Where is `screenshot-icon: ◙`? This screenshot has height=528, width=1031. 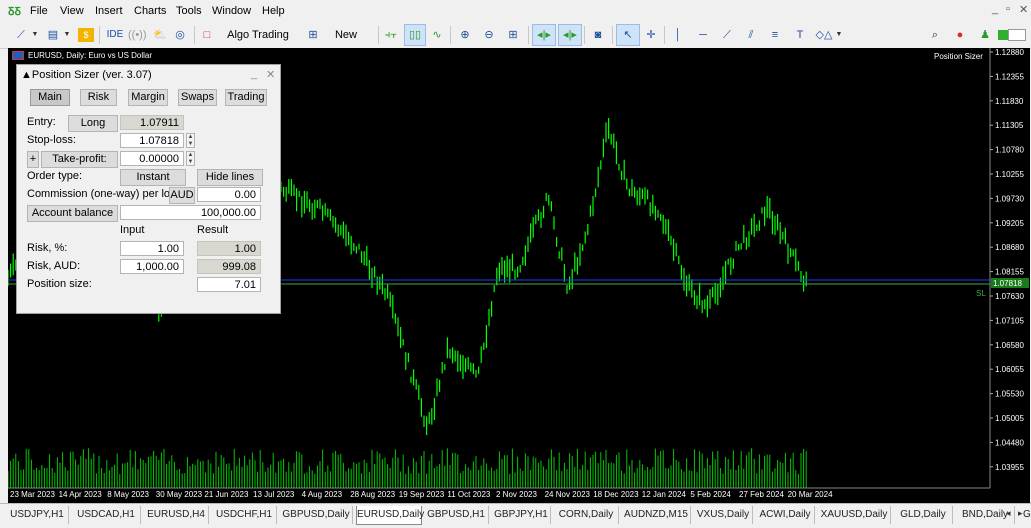
screenshot-icon: ◙ is located at coordinates (598, 35).